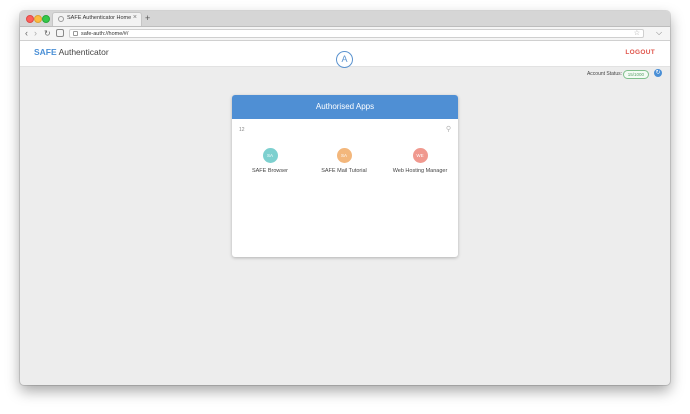  What do you see at coordinates (26, 33) in the screenshot?
I see `back-button: ‹` at bounding box center [26, 33].